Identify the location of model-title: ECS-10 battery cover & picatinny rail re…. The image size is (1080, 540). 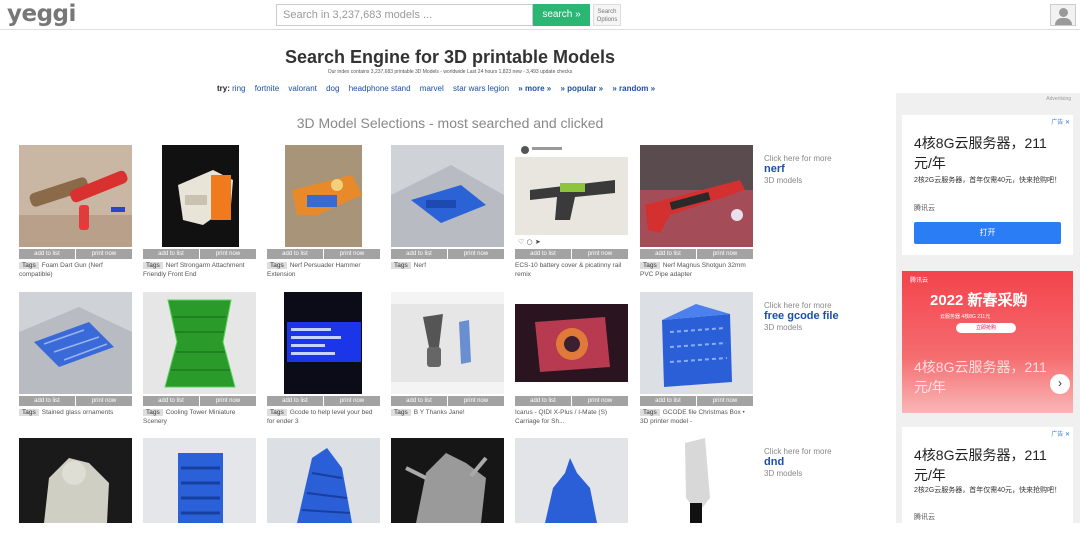
(568, 270).